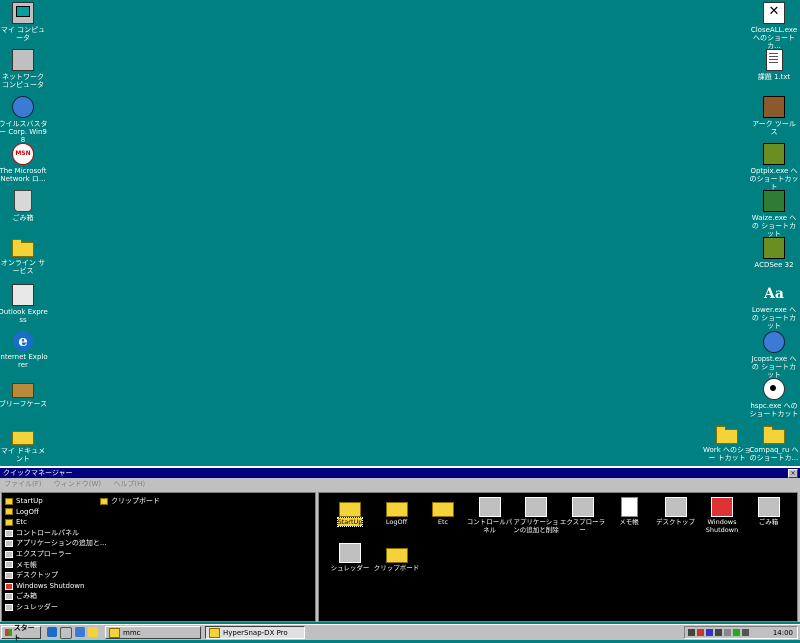  What do you see at coordinates (350, 558) in the screenshot?
I see `launcher-item: シュレッダー` at bounding box center [350, 558].